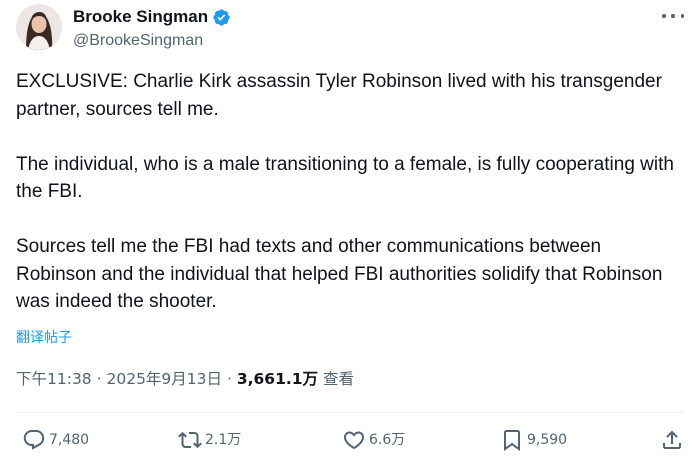 Image resolution: width=700 pixels, height=465 pixels. I want to click on verified-badge-icon, so click(221, 17).